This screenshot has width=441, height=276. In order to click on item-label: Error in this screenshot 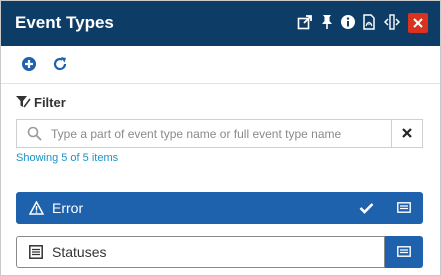, I will do `click(68, 208)`.